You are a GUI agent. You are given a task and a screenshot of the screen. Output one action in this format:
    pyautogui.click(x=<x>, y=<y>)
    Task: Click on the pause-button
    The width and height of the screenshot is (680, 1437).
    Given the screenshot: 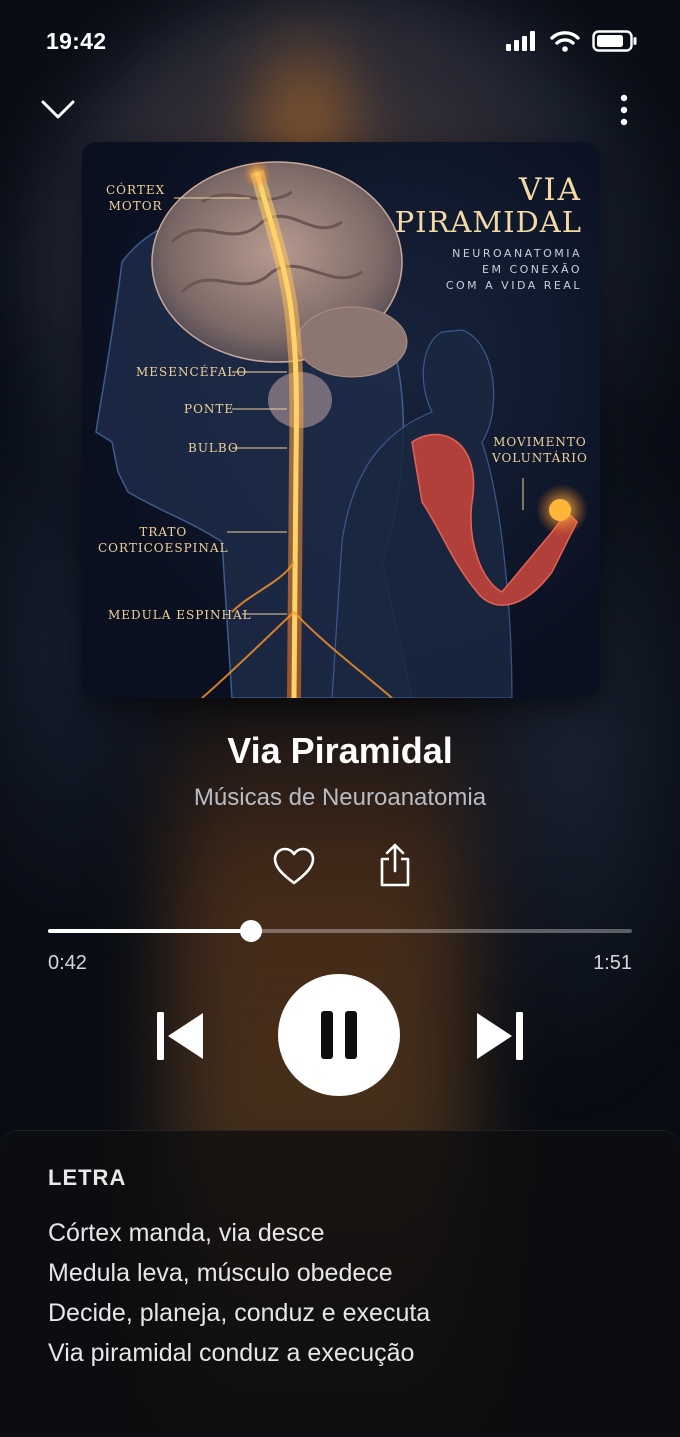 What is the action you would take?
    pyautogui.click(x=339, y=1035)
    